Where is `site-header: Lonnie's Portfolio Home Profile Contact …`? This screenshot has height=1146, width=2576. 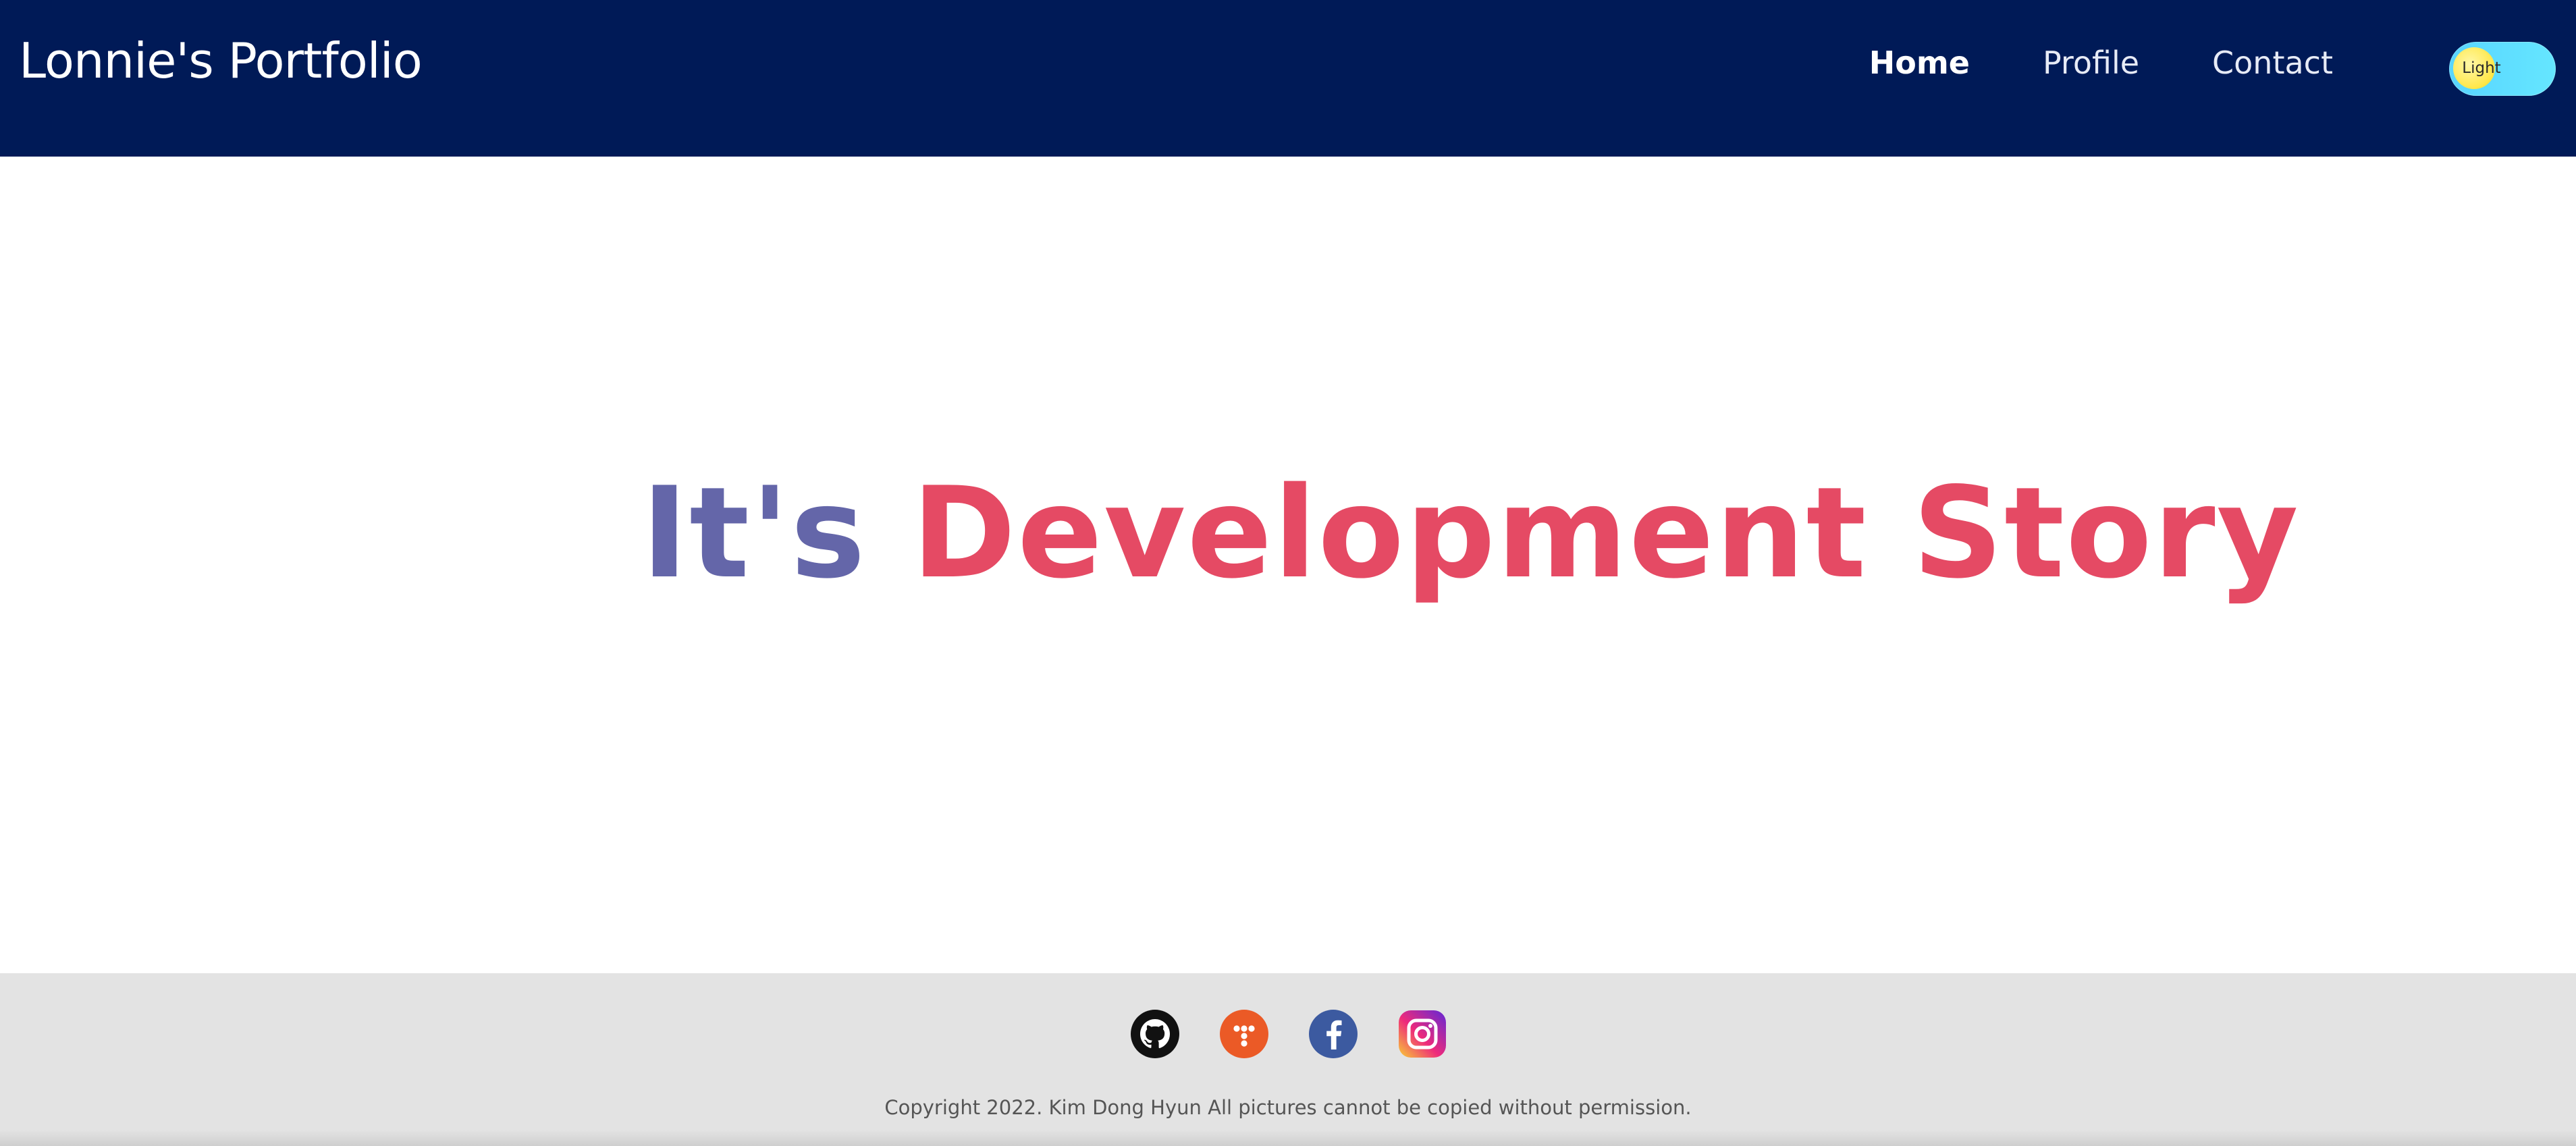
site-header: Lonnie's Portfolio Home Profile Contact … is located at coordinates (1288, 78).